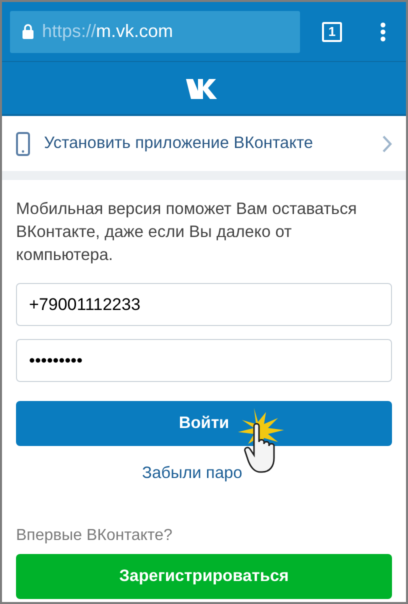 The height and width of the screenshot is (604, 408). I want to click on chevron-right-icon, so click(387, 143).